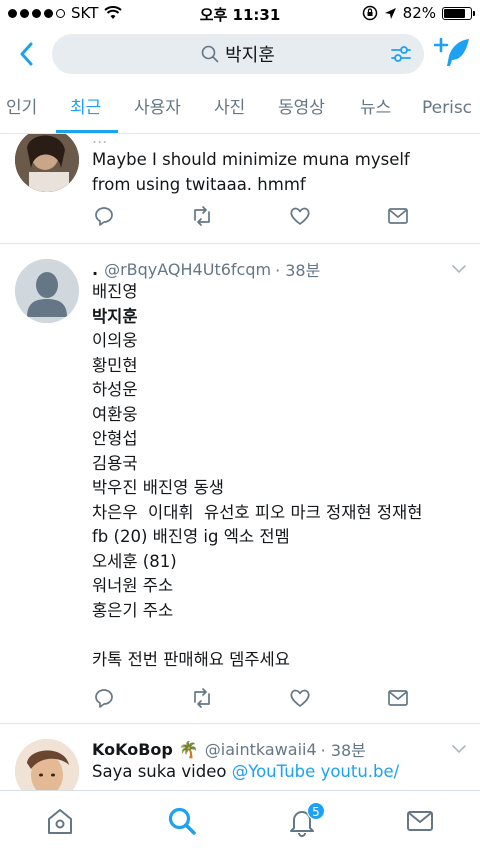 This screenshot has height=854, width=480. I want to click on messages-icon, so click(420, 821).